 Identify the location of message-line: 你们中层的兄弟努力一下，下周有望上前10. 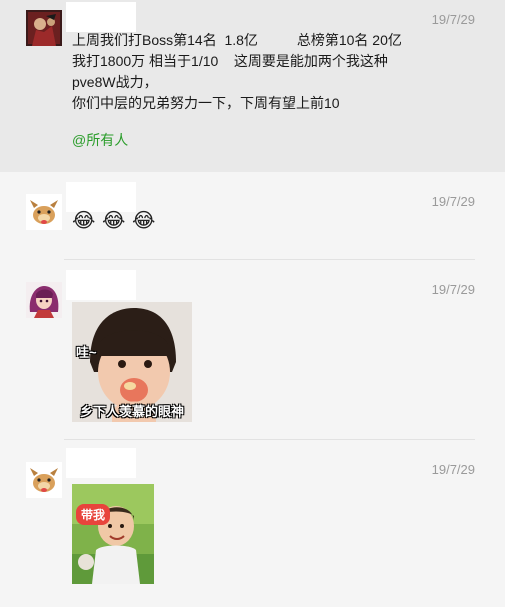
(206, 103).